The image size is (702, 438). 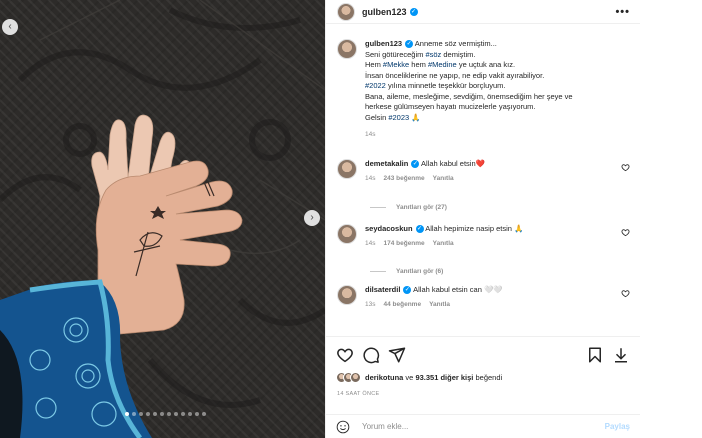 I want to click on caption-age: 14s, so click(x=370, y=134).